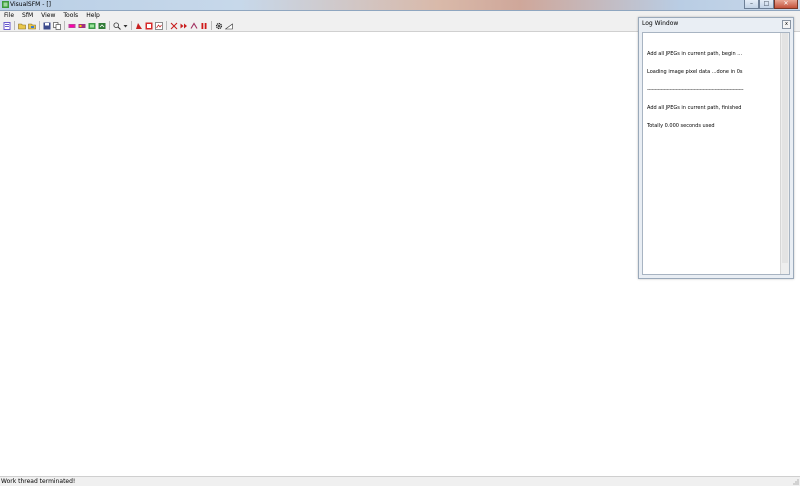 The image size is (800, 486). What do you see at coordinates (31, 4) in the screenshot?
I see `window-title: VisualSFM - []` at bounding box center [31, 4].